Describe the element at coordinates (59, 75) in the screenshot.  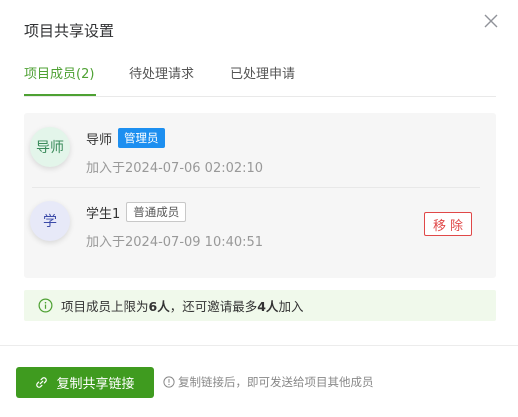
I see `tab-project-members: 项目成员(2)` at that location.